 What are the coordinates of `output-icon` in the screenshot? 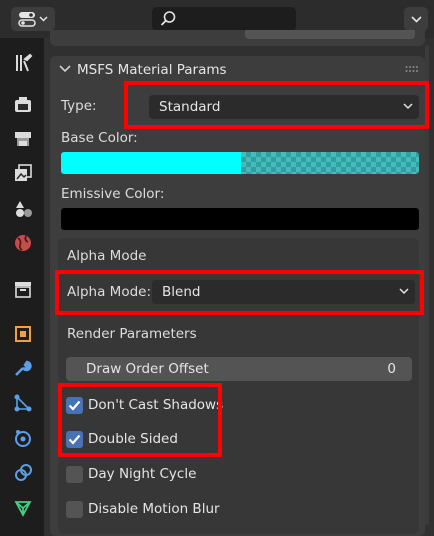 It's located at (23, 139).